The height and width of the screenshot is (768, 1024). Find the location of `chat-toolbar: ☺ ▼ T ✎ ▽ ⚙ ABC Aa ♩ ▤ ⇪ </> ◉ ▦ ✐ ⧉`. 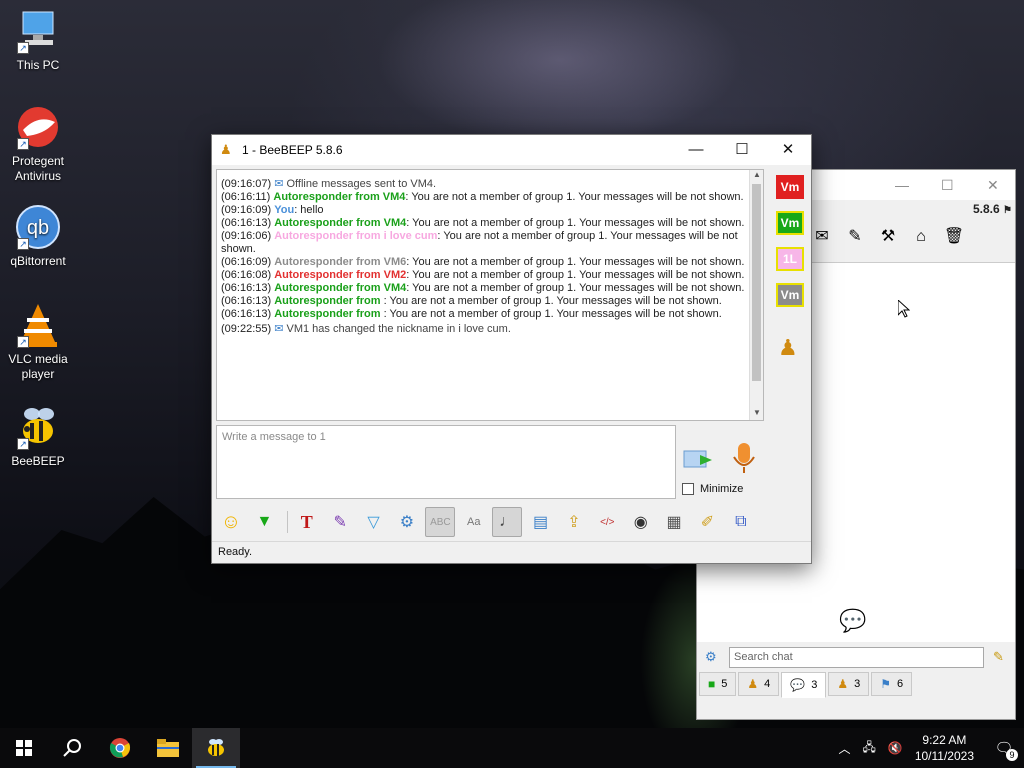

chat-toolbar: ☺ ▼ T ✎ ▽ ⚙ ABC Aa ♩ ▤ ⇪ </> ◉ ▦ ✐ ⧉ is located at coordinates (487, 522).